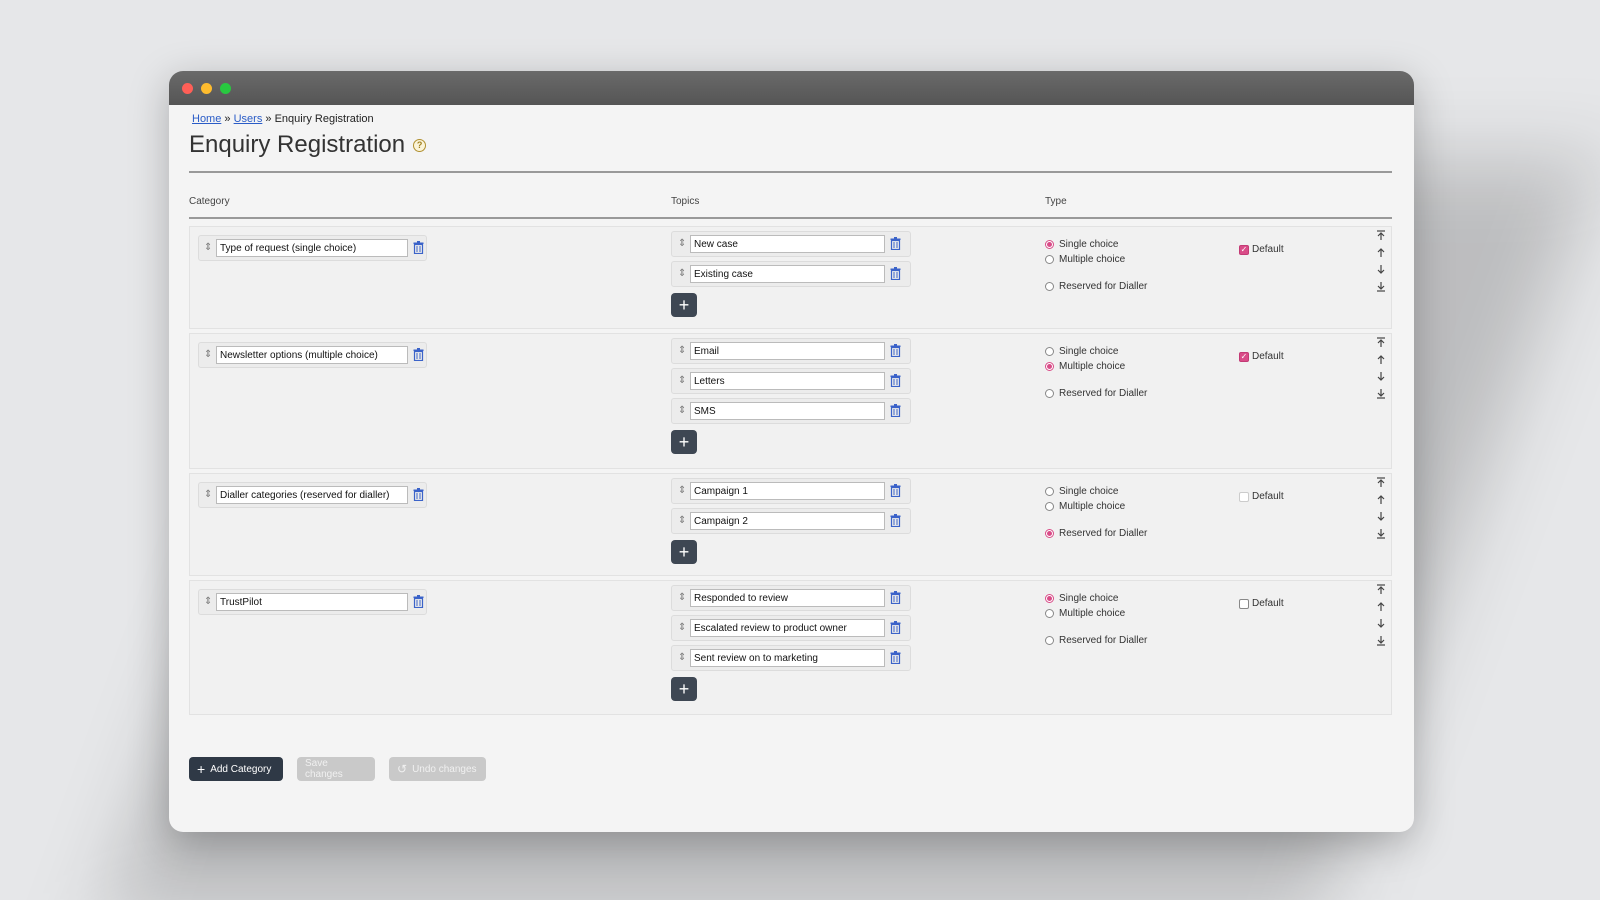  What do you see at coordinates (187, 88) in the screenshot?
I see `close-window-button` at bounding box center [187, 88].